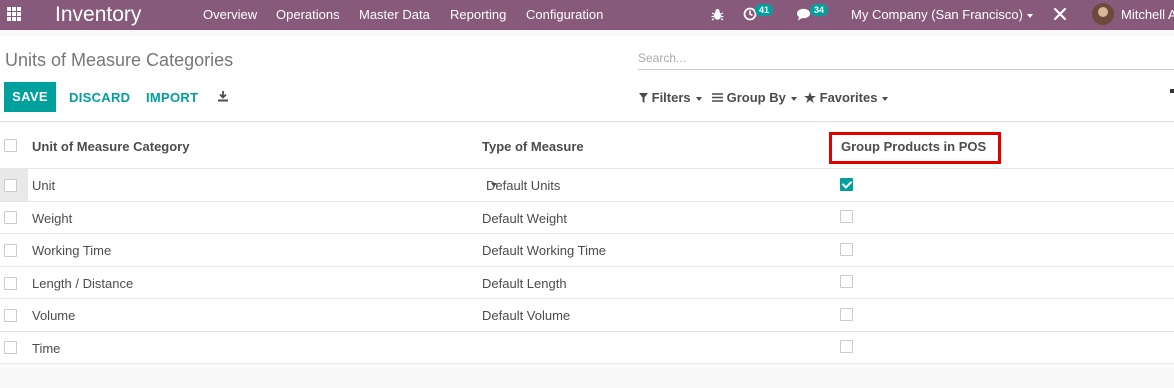 This screenshot has height=388, width=1174. I want to click on table-row: Working Time Default Working Time, so click(587, 250).